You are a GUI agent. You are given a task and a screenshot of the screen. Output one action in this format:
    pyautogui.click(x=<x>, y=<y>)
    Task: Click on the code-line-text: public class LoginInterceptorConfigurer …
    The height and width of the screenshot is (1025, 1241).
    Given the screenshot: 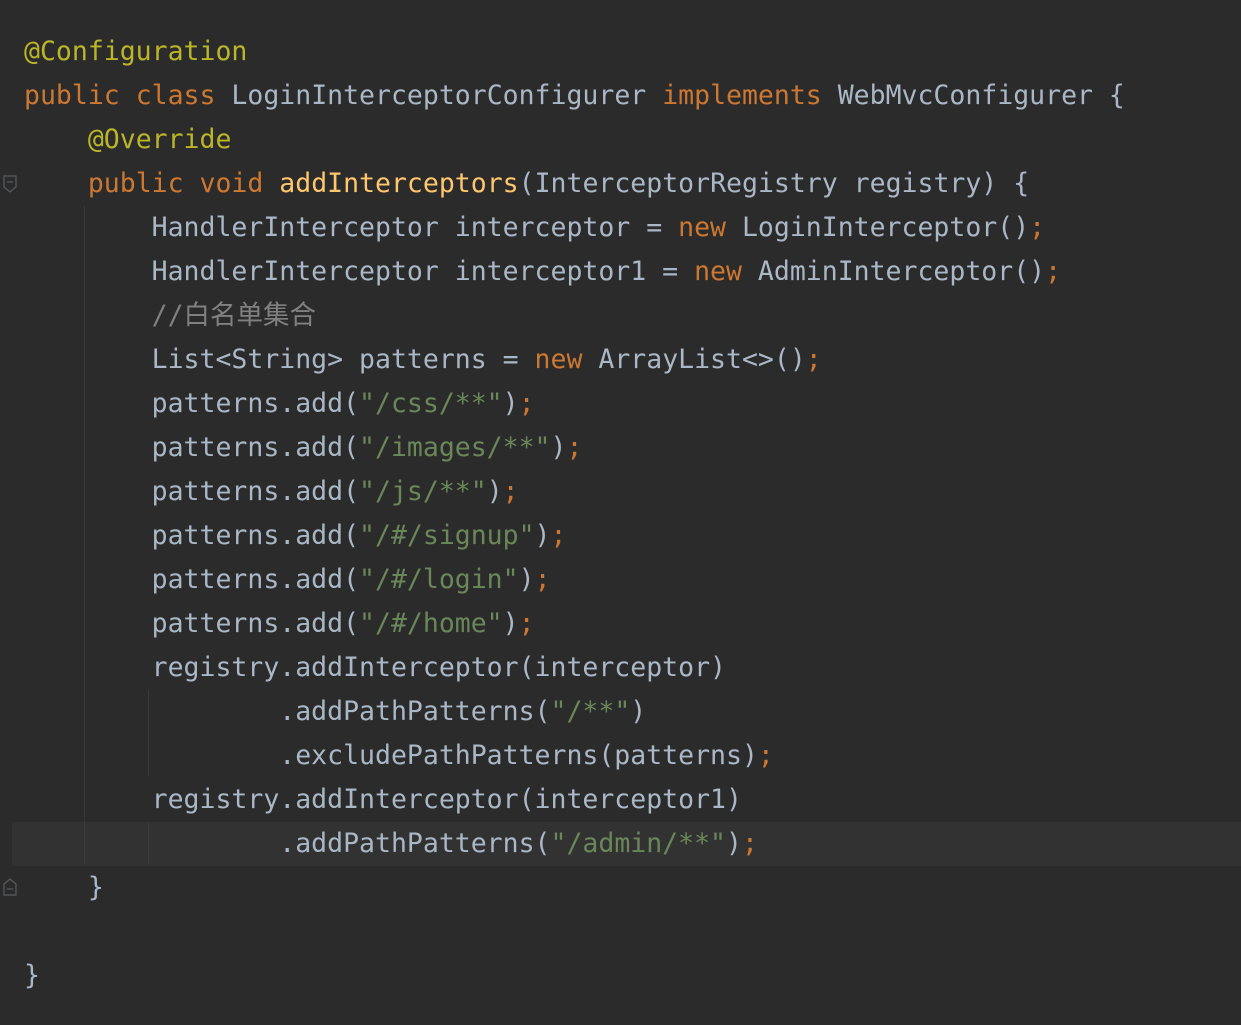 What is the action you would take?
    pyautogui.click(x=574, y=96)
    